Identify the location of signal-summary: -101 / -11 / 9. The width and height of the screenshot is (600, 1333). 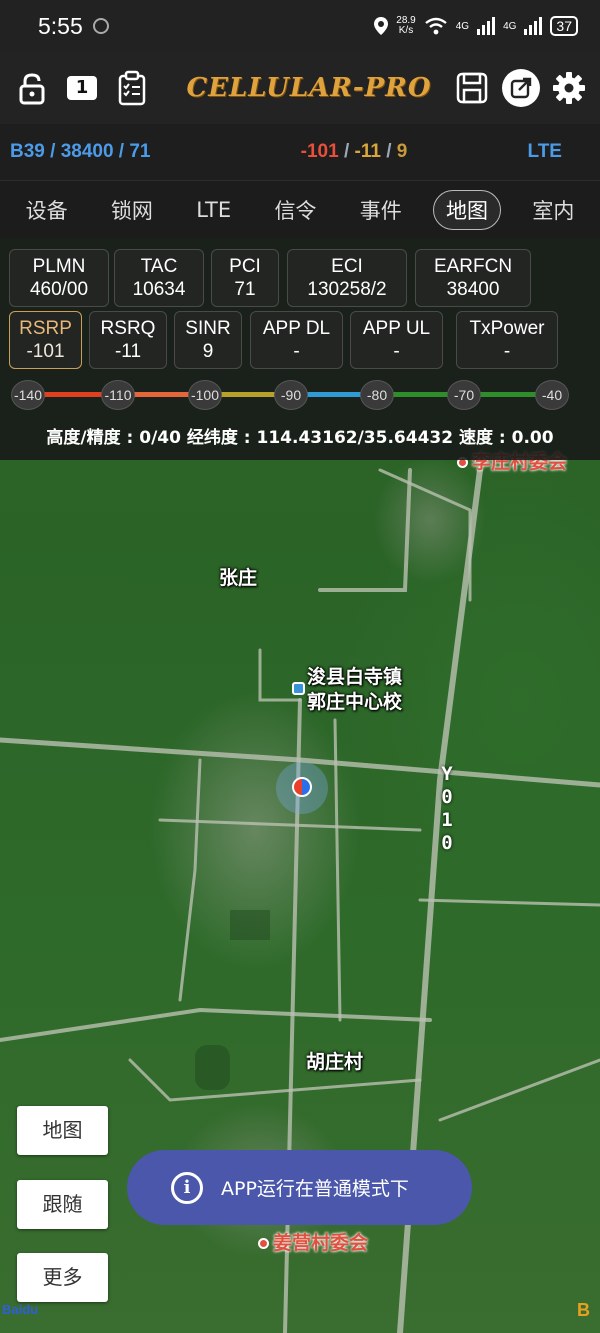
(354, 151).